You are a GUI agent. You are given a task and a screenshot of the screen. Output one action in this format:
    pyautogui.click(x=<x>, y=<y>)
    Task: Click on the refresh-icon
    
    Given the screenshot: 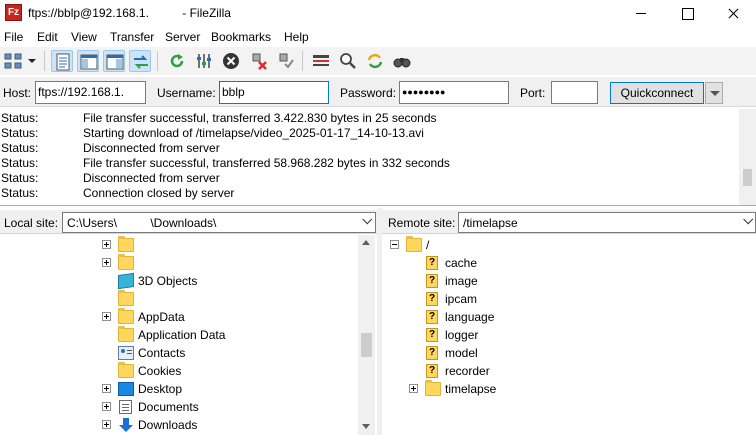 What is the action you would take?
    pyautogui.click(x=177, y=61)
    